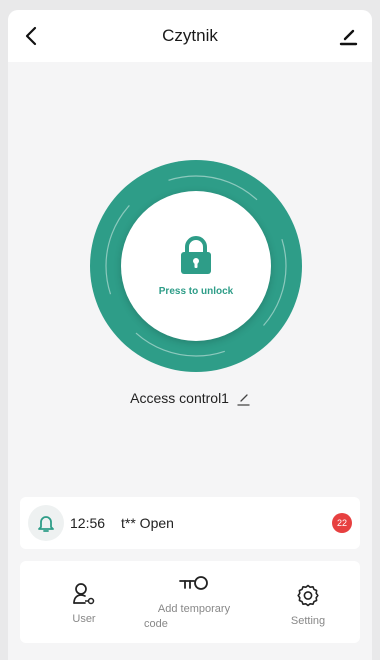 This screenshot has height=660, width=380. I want to click on user-button: User, so click(84, 602).